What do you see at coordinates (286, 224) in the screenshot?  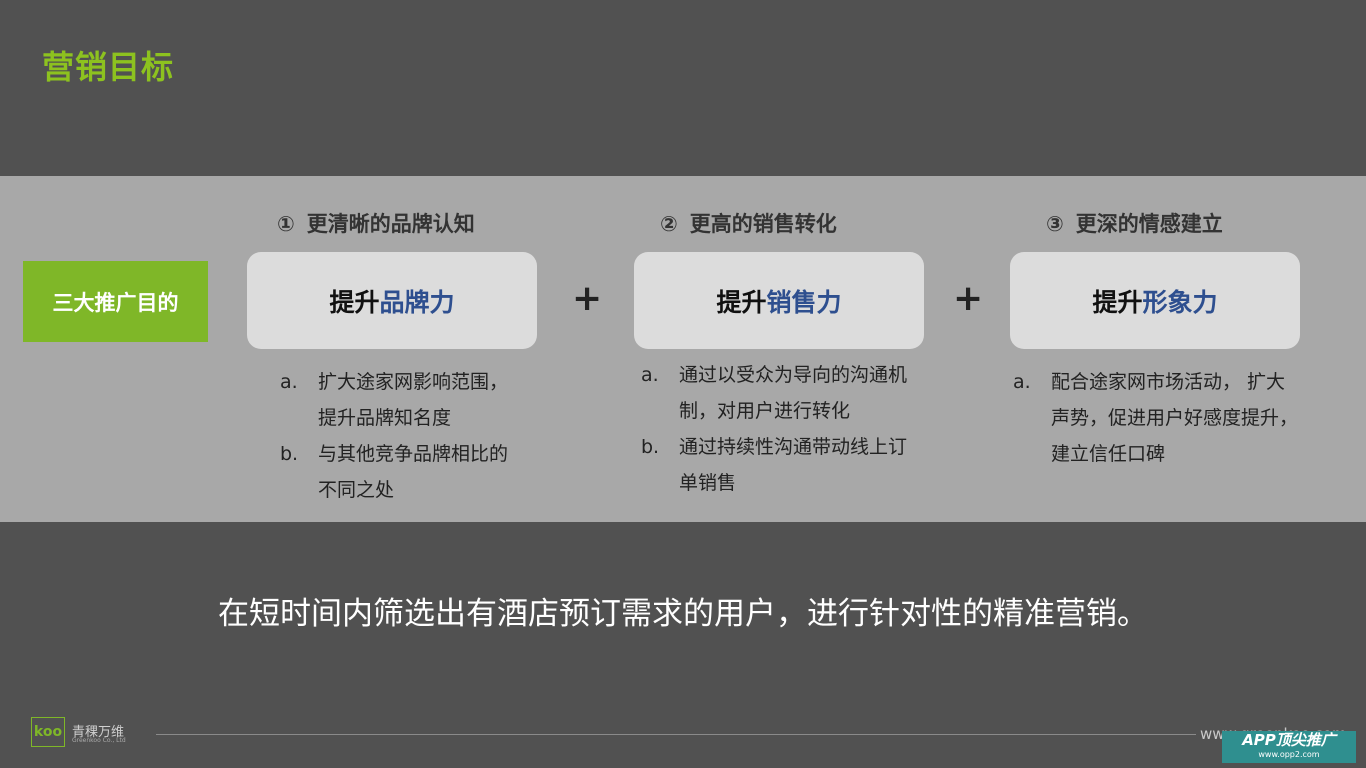 I see `circled-number-1: ①` at bounding box center [286, 224].